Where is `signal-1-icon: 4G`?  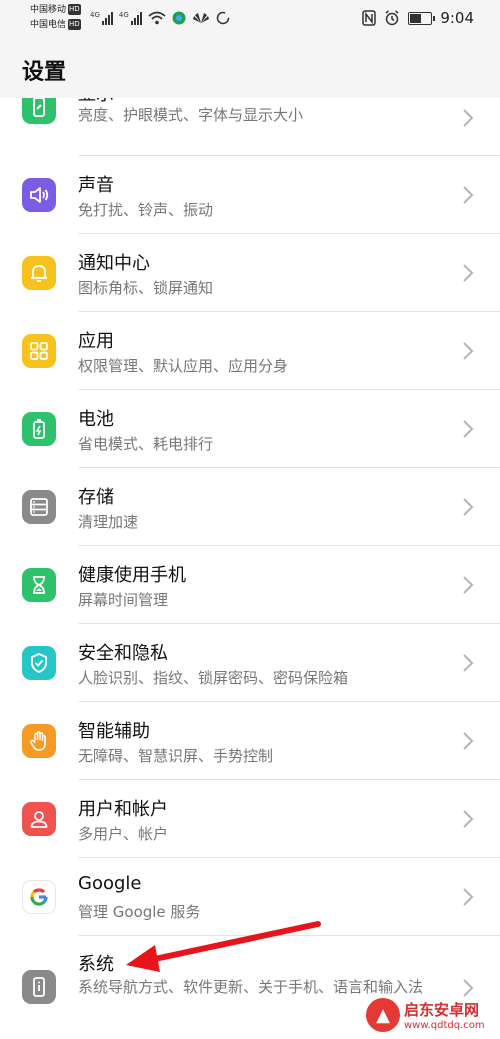 signal-1-icon: 4G is located at coordinates (101, 18).